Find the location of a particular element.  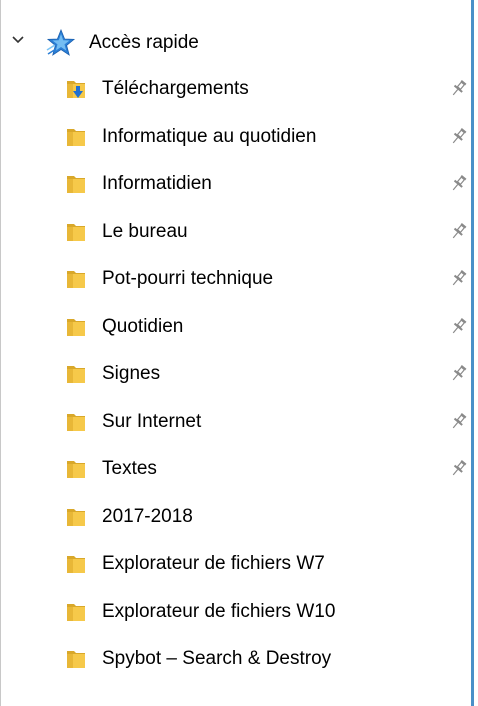

quick-access-item-label: Pot-pourri technique is located at coordinates (188, 278).